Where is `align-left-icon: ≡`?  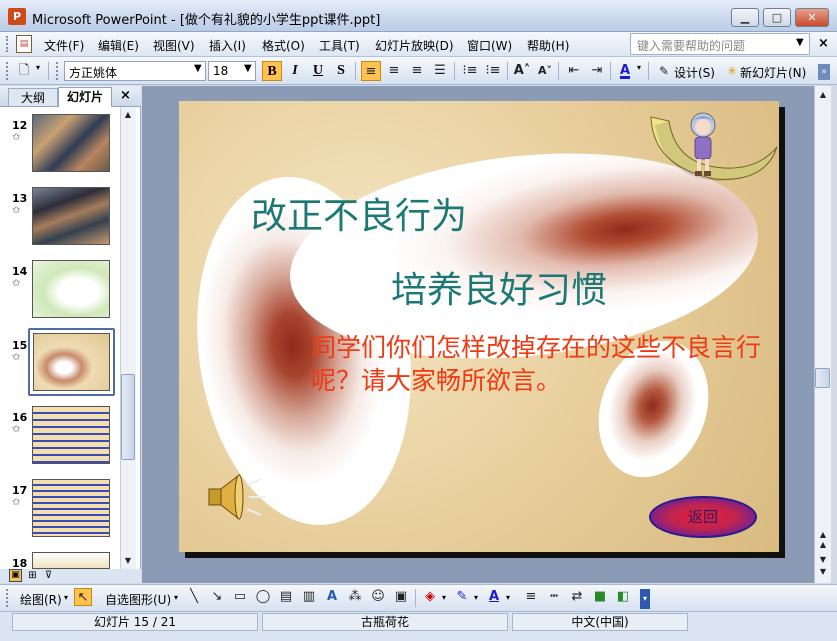
align-left-icon: ≡ is located at coordinates (371, 71).